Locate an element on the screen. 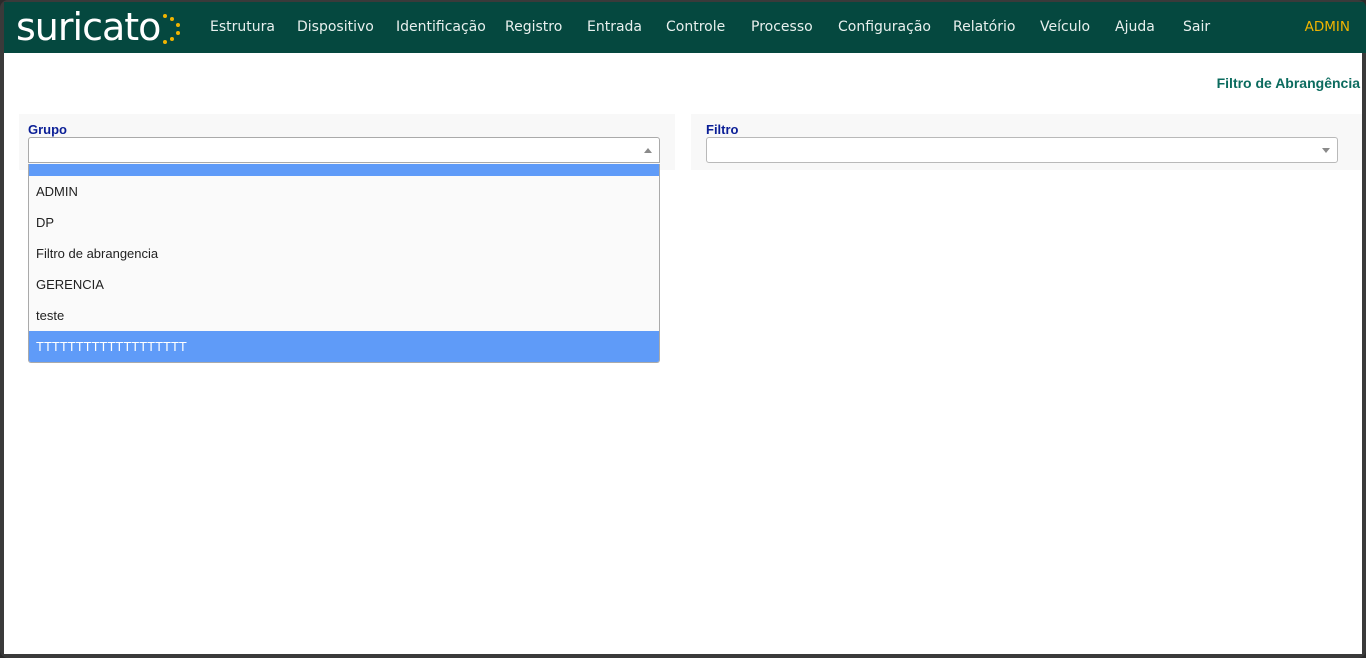 This screenshot has height=658, width=1366. menu-identificacao: Identificação is located at coordinates (441, 27).